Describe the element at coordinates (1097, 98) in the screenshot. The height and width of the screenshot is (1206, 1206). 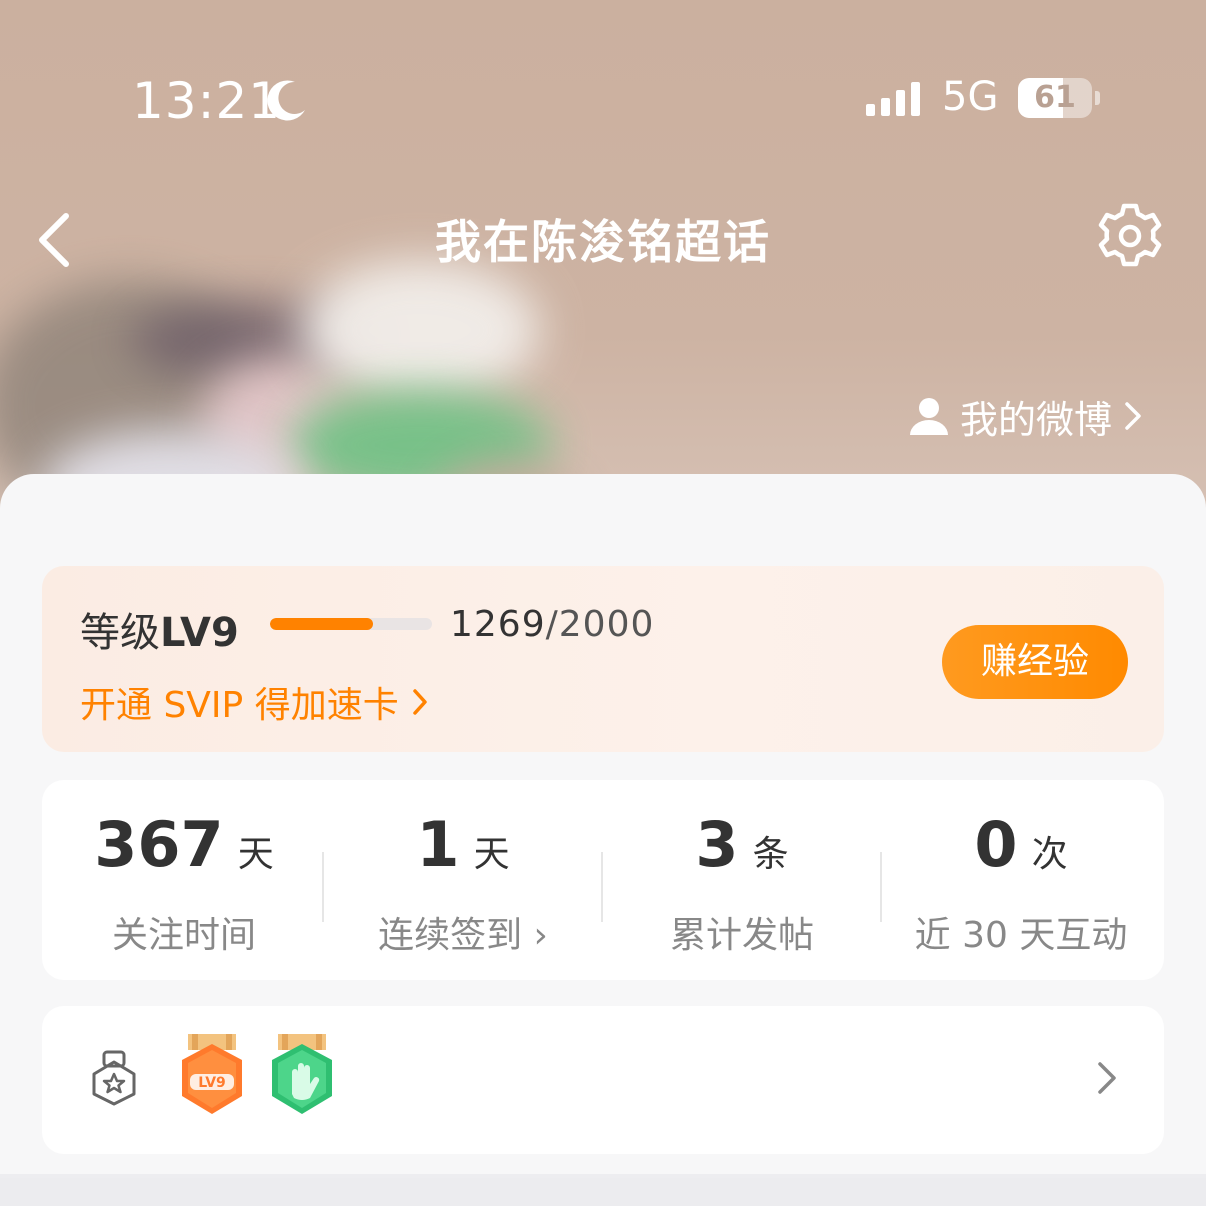
I see `battery-tip` at that location.